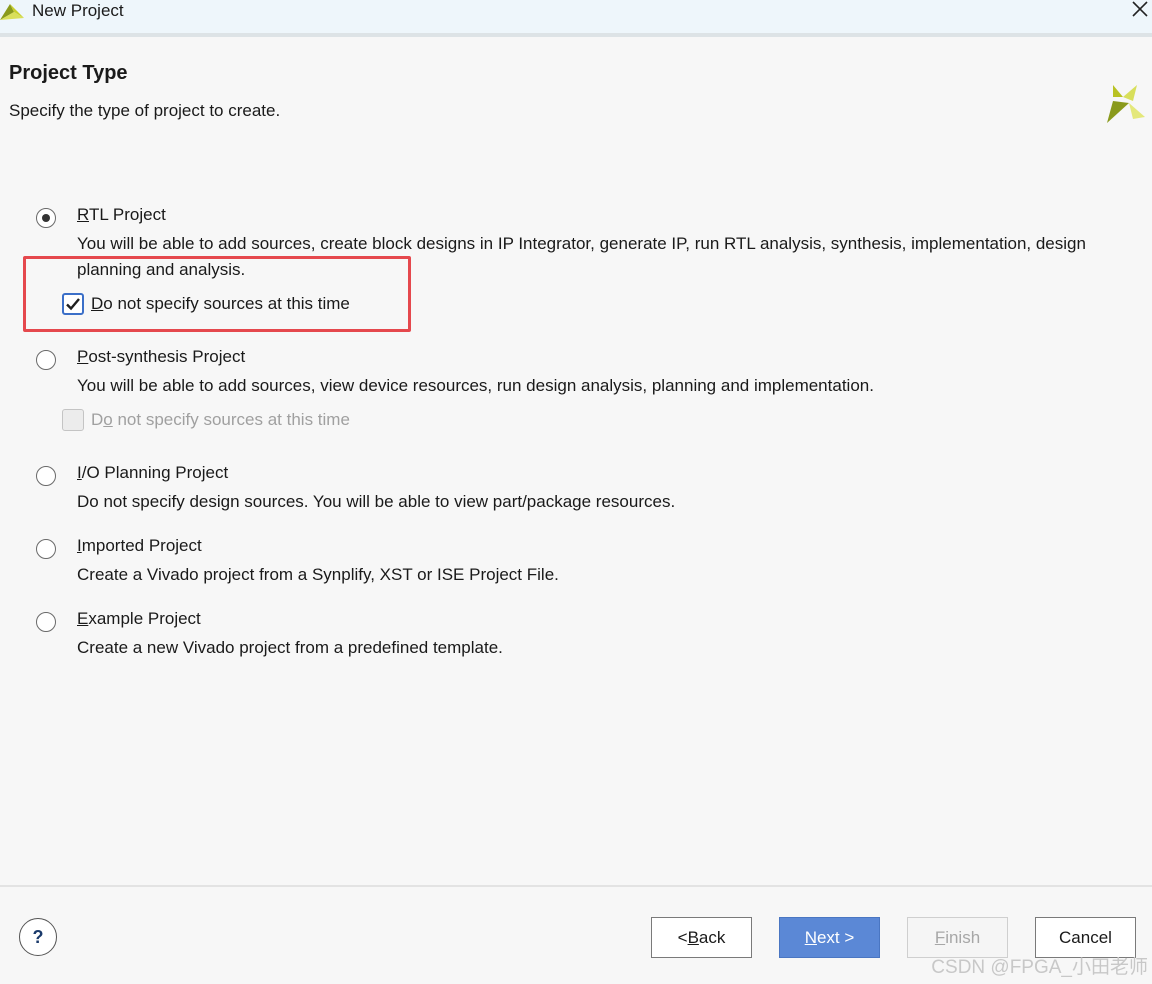 Image resolution: width=1152 pixels, height=984 pixels. What do you see at coordinates (1039, 967) in the screenshot?
I see `watermark: CSDN @FPGA_小田老师` at bounding box center [1039, 967].